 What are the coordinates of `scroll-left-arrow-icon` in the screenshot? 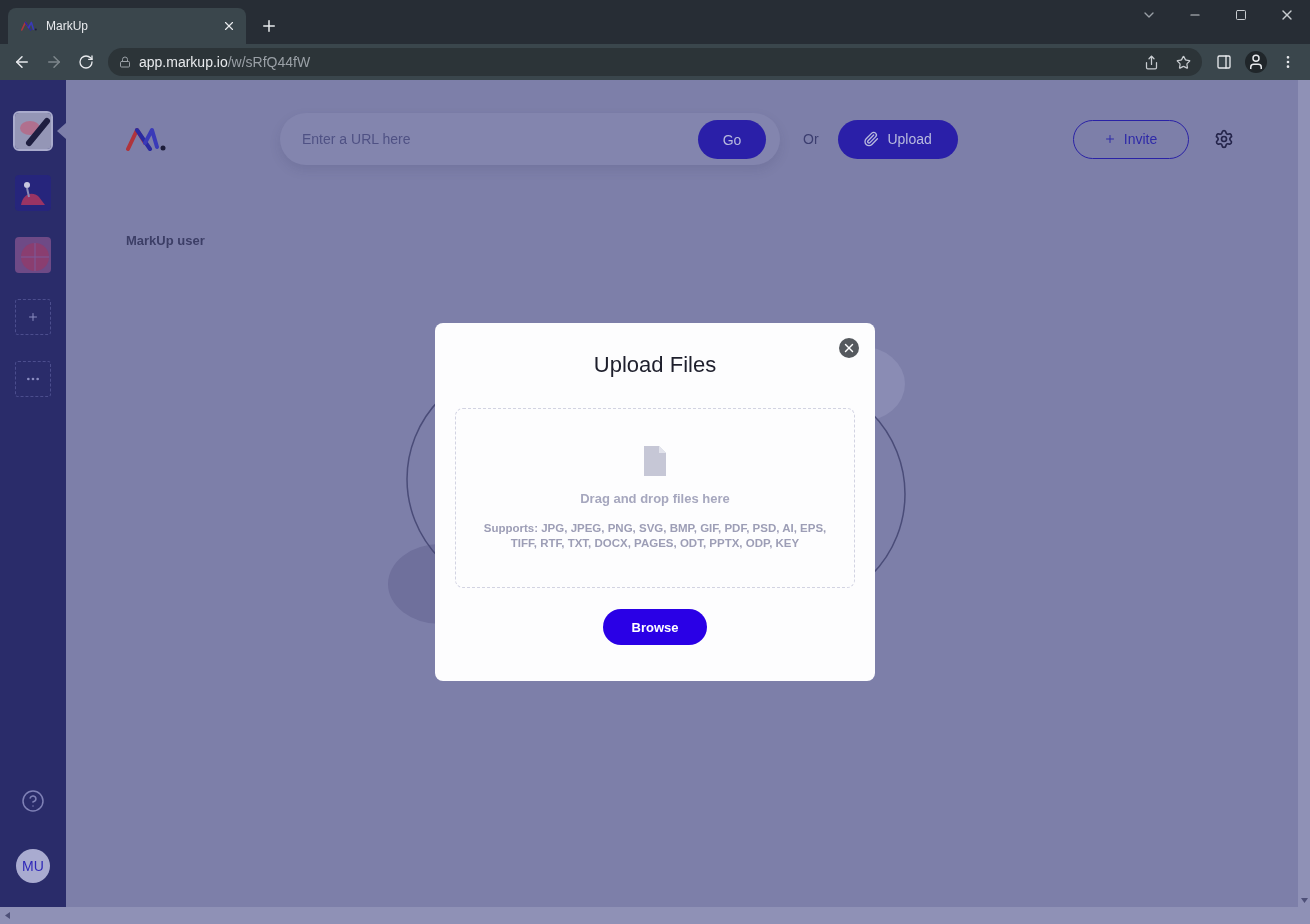 It's located at (7, 915).